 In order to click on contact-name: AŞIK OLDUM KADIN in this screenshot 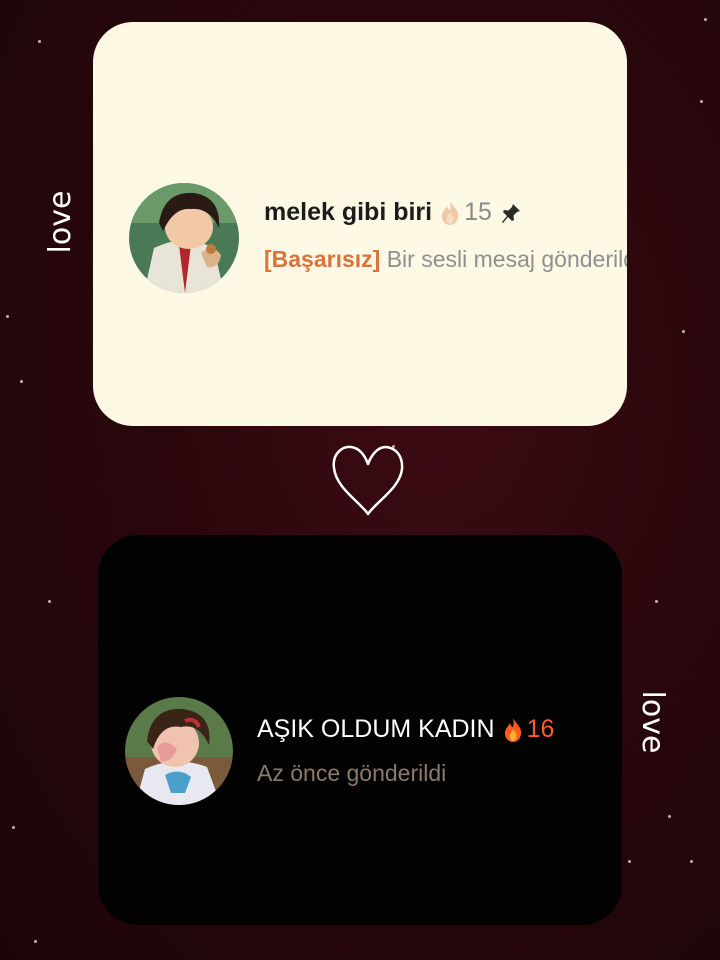, I will do `click(376, 729)`.